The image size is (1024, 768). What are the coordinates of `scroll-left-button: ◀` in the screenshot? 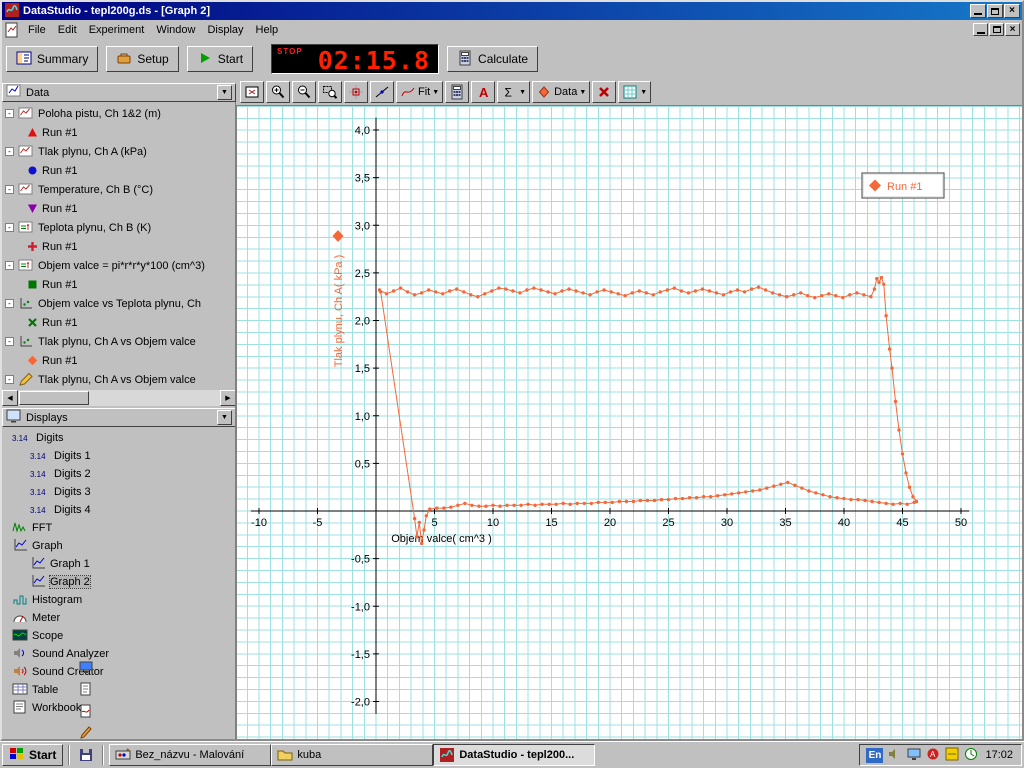 It's located at (10, 398).